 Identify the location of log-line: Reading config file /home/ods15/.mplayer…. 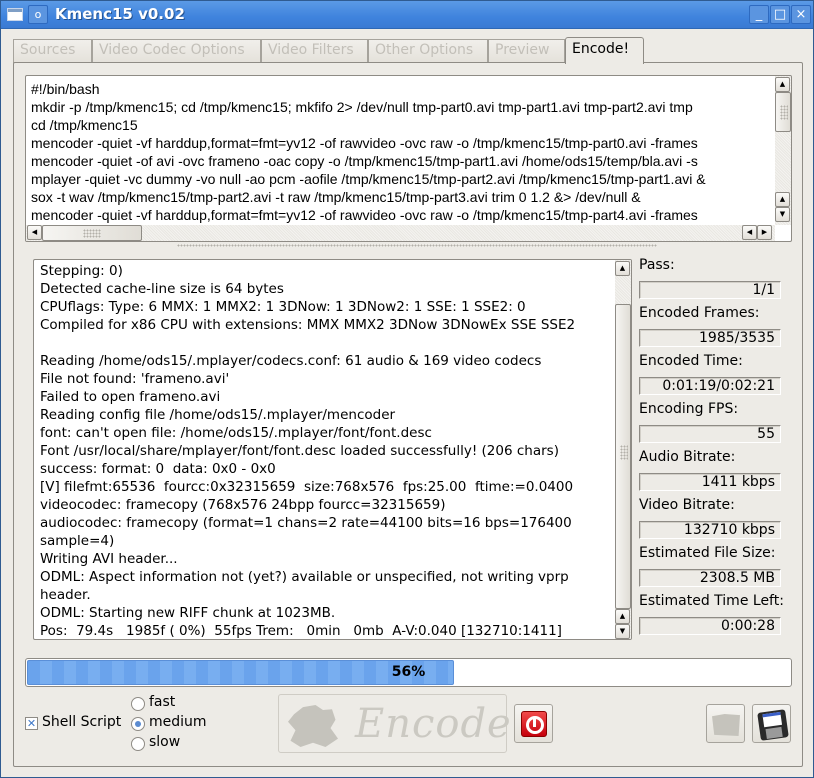
(218, 415).